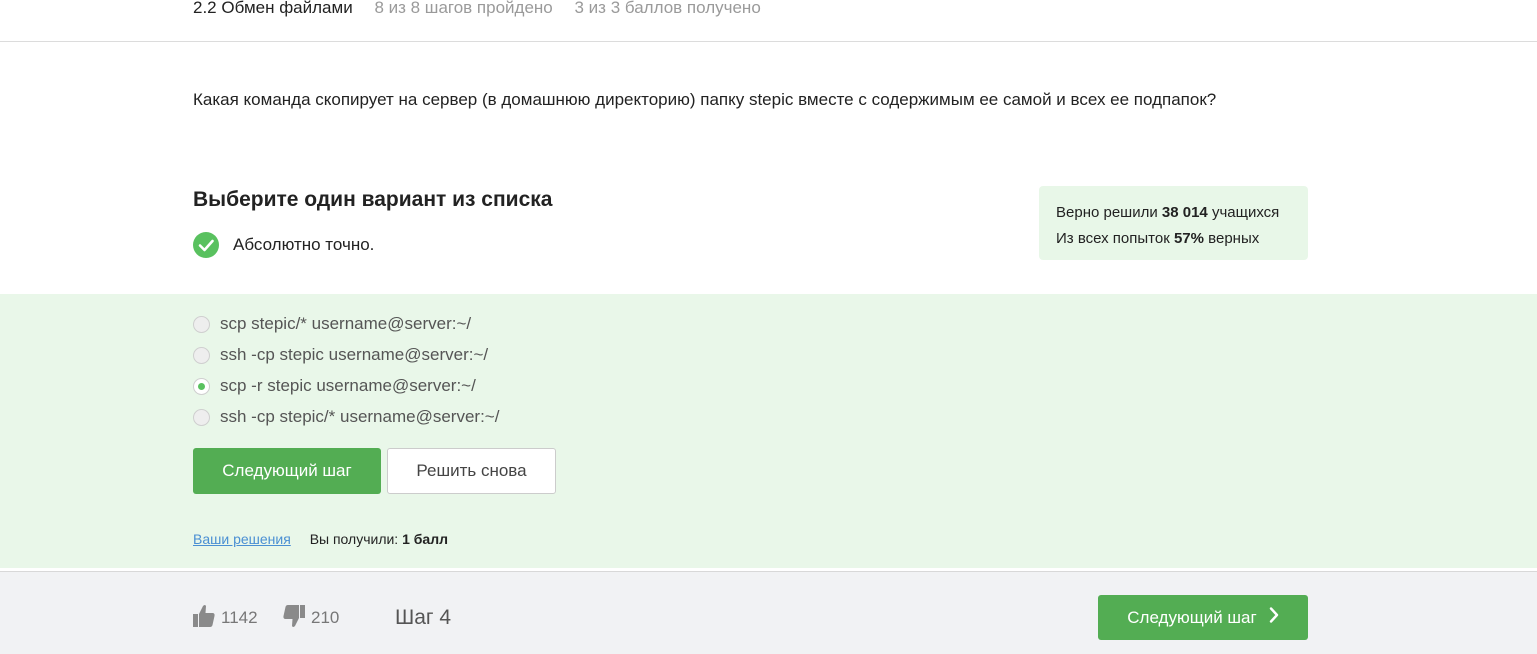 The height and width of the screenshot is (654, 1537). Describe the element at coordinates (425, 539) in the screenshot. I see `received-value: 1 балл` at that location.